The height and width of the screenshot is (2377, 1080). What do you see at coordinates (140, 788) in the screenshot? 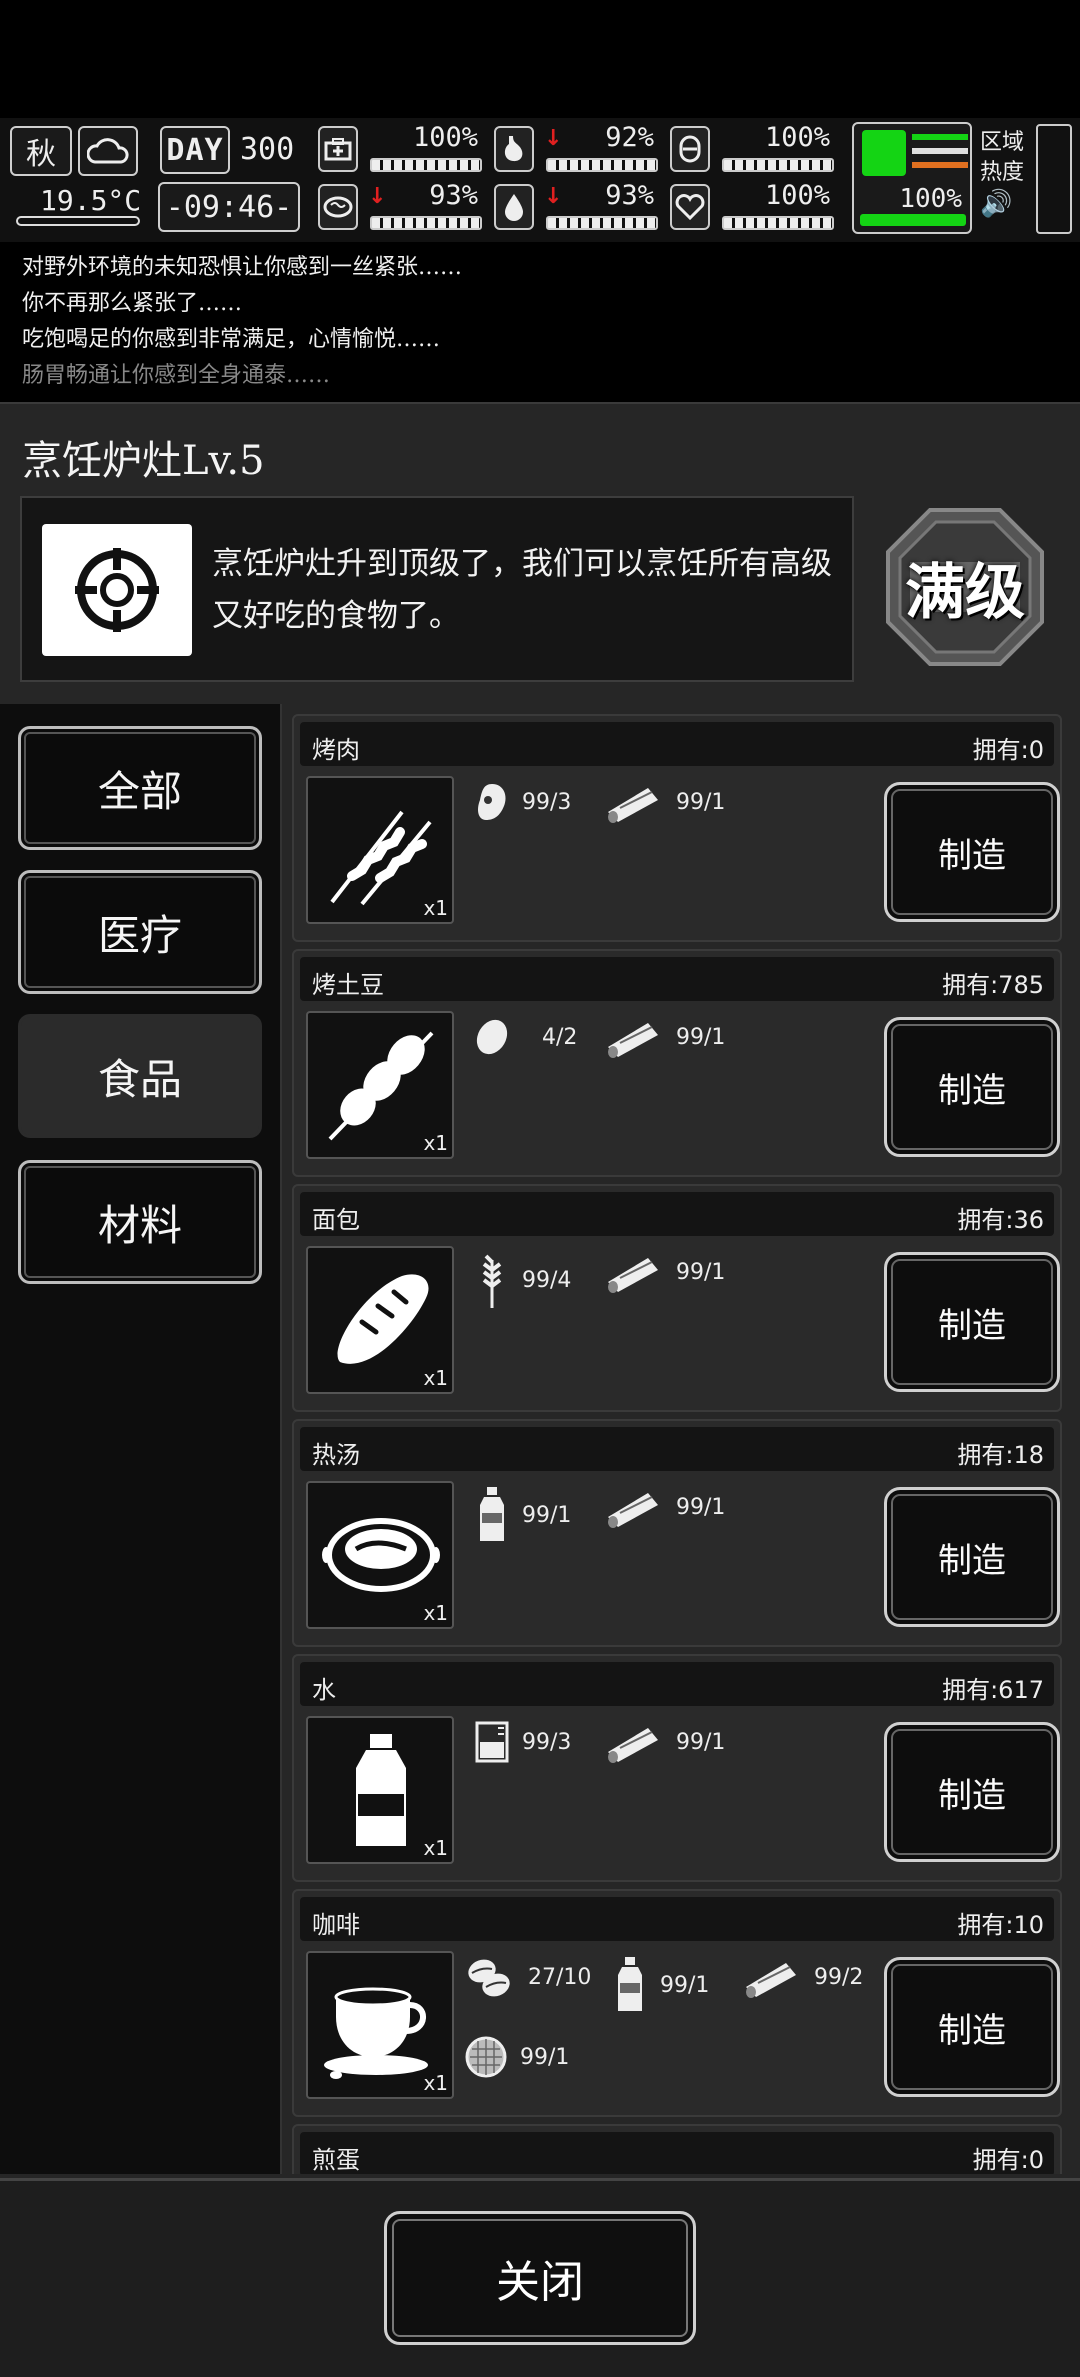
I see `category-all-button: 全部` at bounding box center [140, 788].